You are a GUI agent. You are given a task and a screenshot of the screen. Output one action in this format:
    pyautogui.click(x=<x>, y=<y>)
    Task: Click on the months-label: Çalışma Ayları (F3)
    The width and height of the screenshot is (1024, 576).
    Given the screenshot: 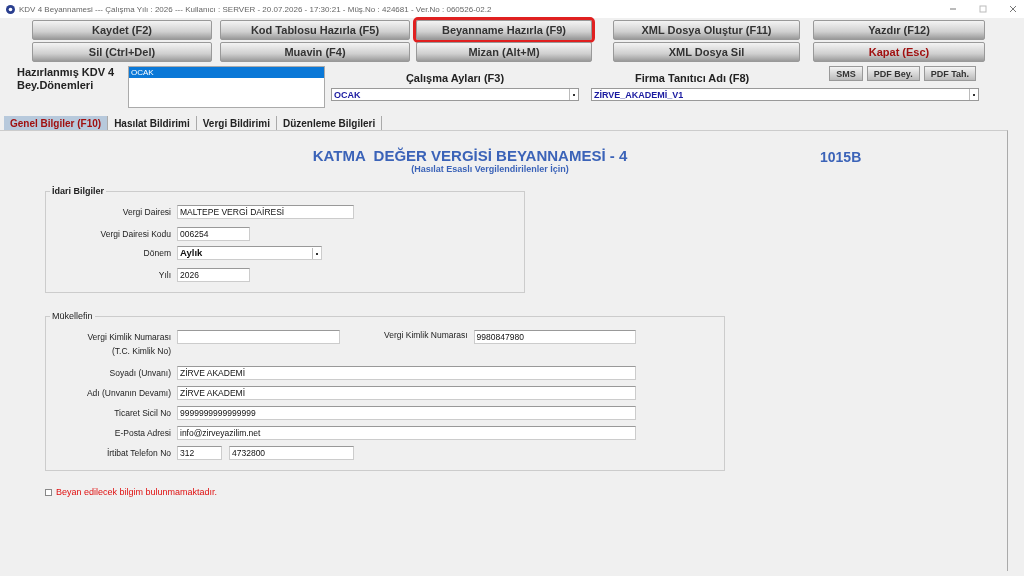 What is the action you would take?
    pyautogui.click(x=455, y=79)
    